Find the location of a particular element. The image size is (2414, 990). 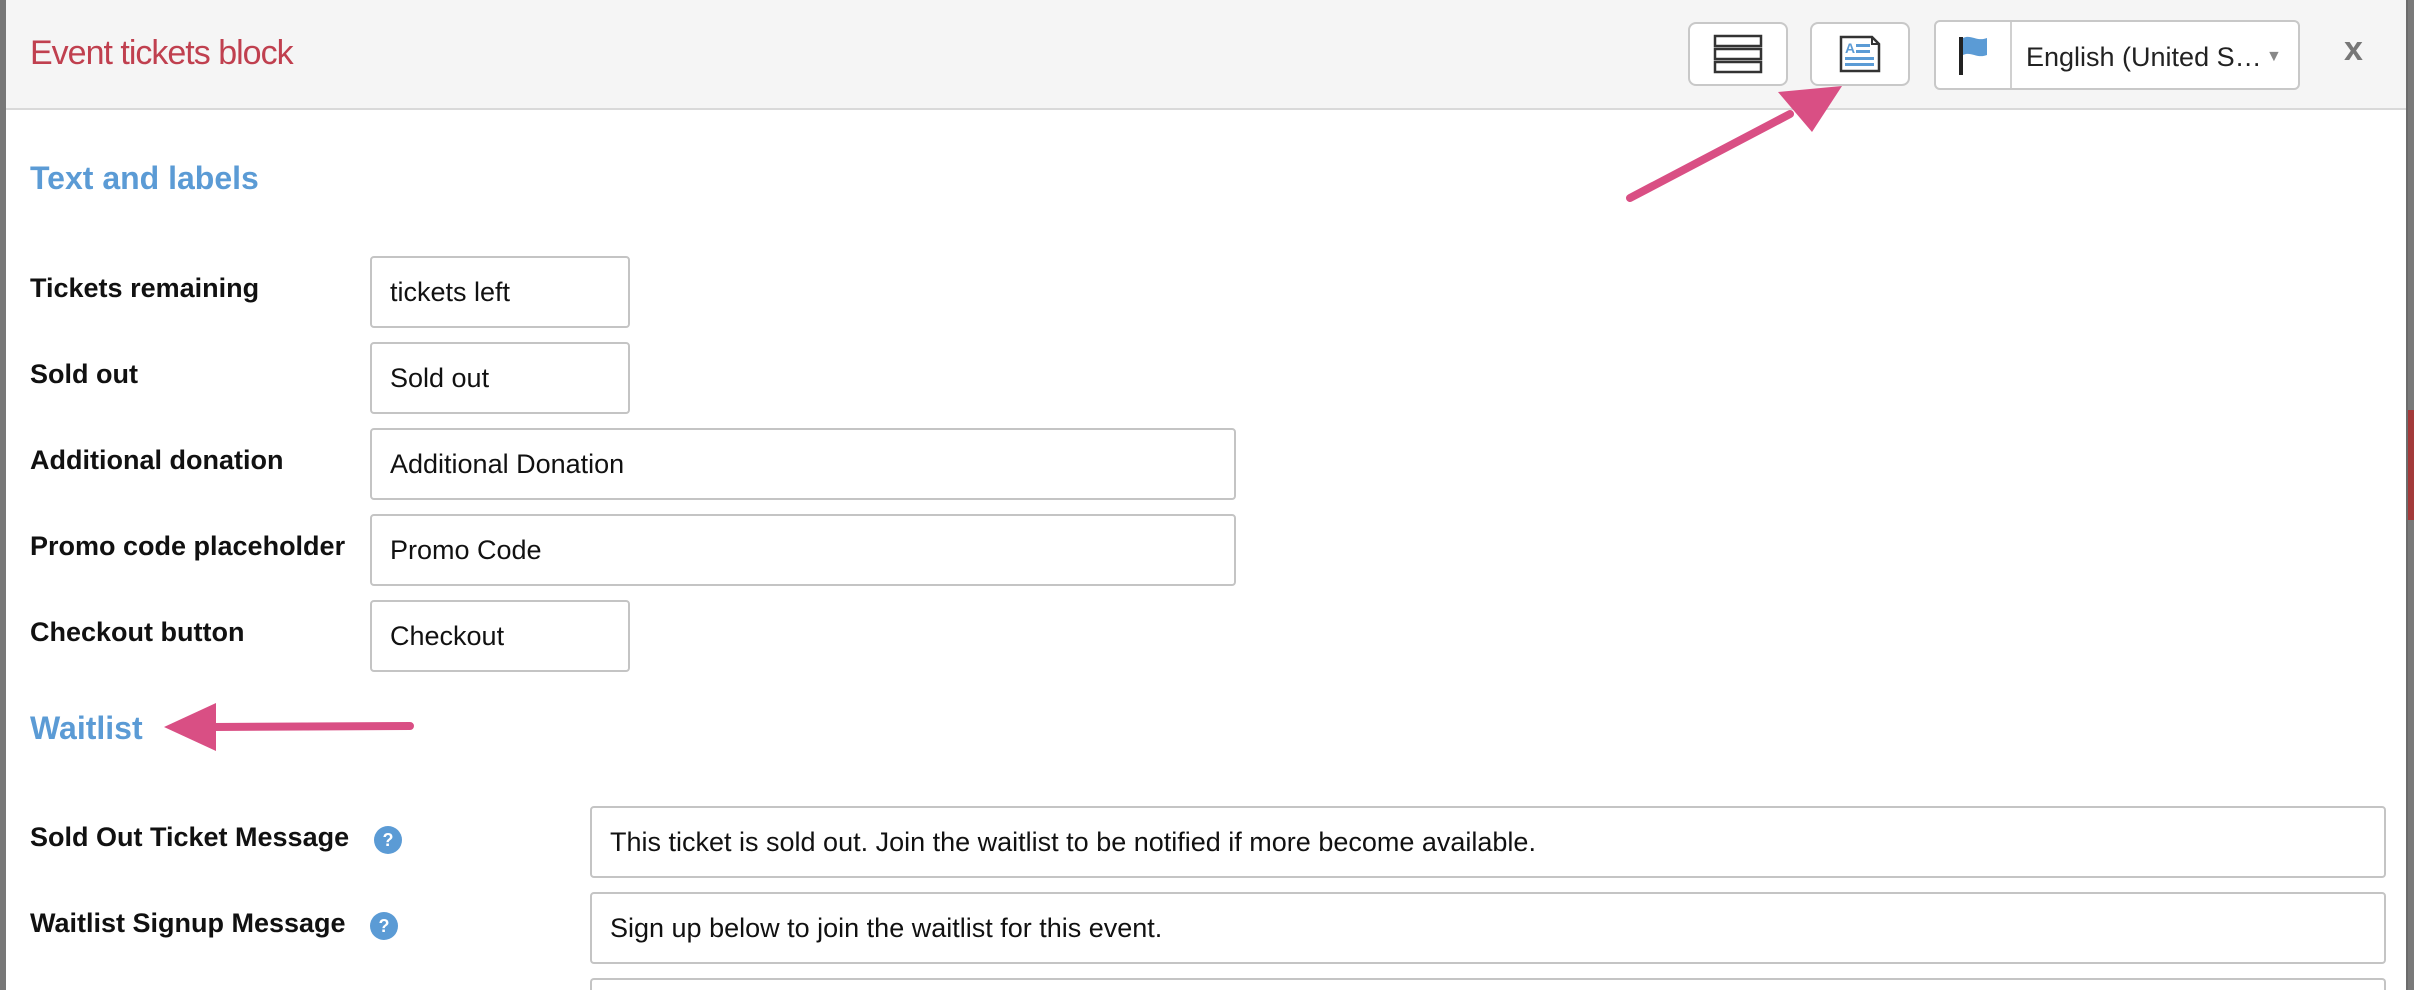

language-select: English (United S… ▼ is located at coordinates (2117, 55).